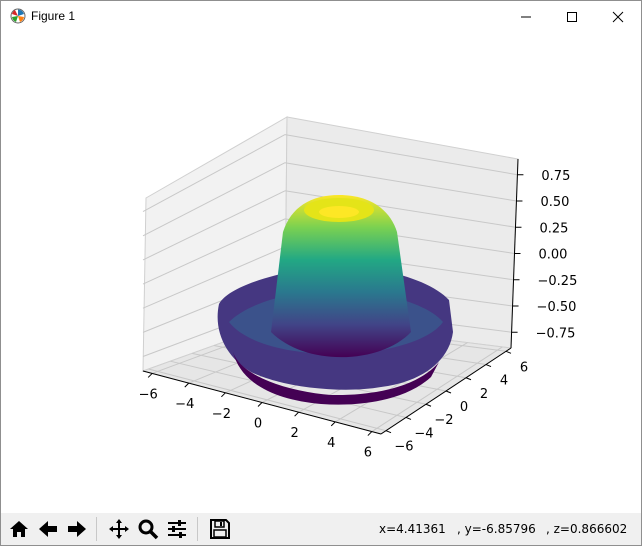 The image size is (642, 546). Describe the element at coordinates (18, 16) in the screenshot. I see `matplotlib-icon` at that location.